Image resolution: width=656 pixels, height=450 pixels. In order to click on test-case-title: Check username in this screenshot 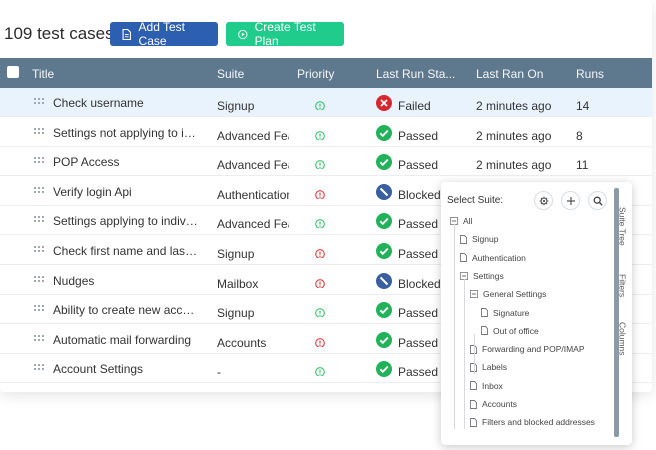, I will do `click(126, 103)`.